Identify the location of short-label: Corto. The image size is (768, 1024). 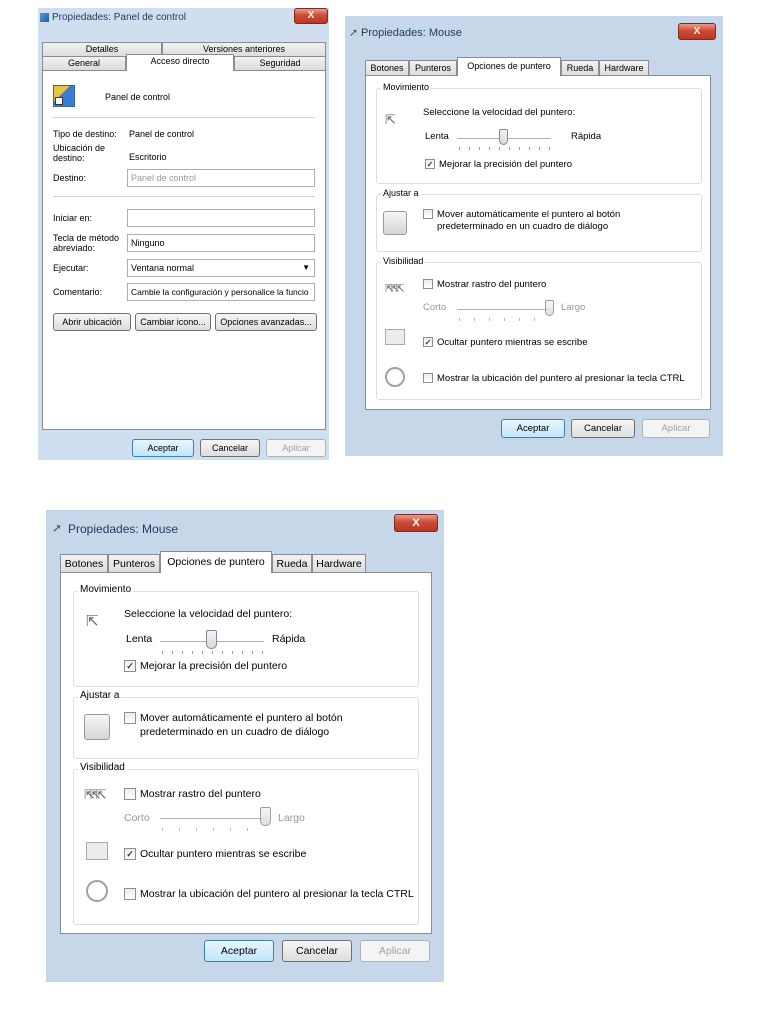
(137, 818).